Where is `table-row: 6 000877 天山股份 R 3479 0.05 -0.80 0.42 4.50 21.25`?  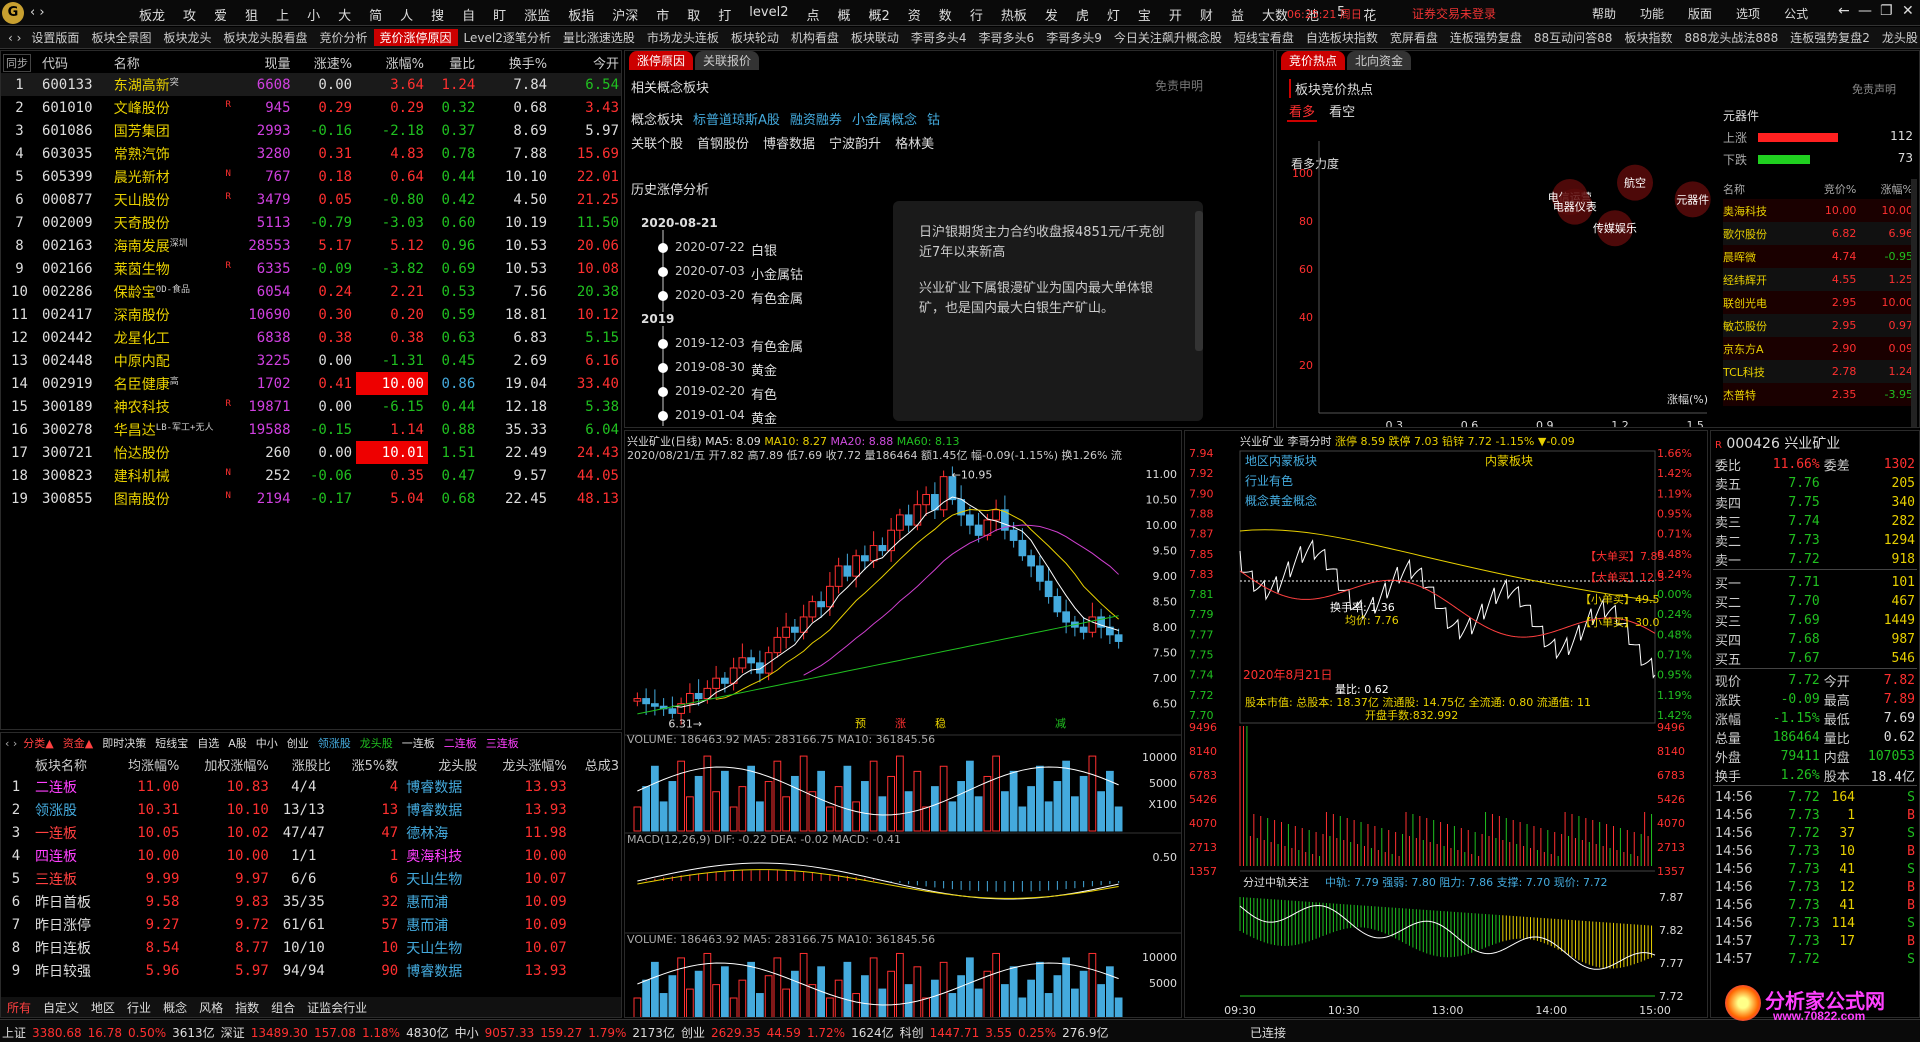 table-row: 6 000877 天山股份 R 3479 0.05 -0.80 0.42 4.50 21.25 is located at coordinates (311, 199).